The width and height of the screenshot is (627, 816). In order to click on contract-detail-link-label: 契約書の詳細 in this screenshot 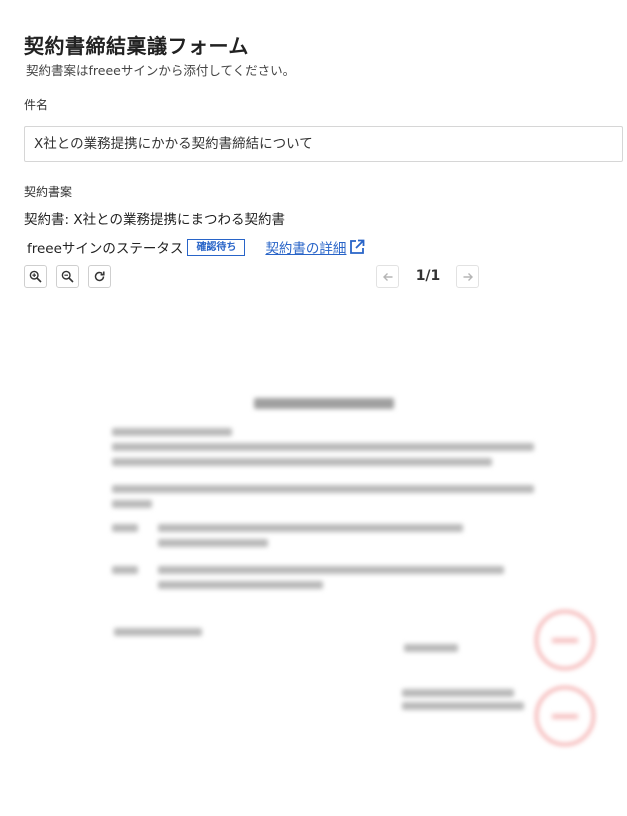, I will do `click(306, 249)`.